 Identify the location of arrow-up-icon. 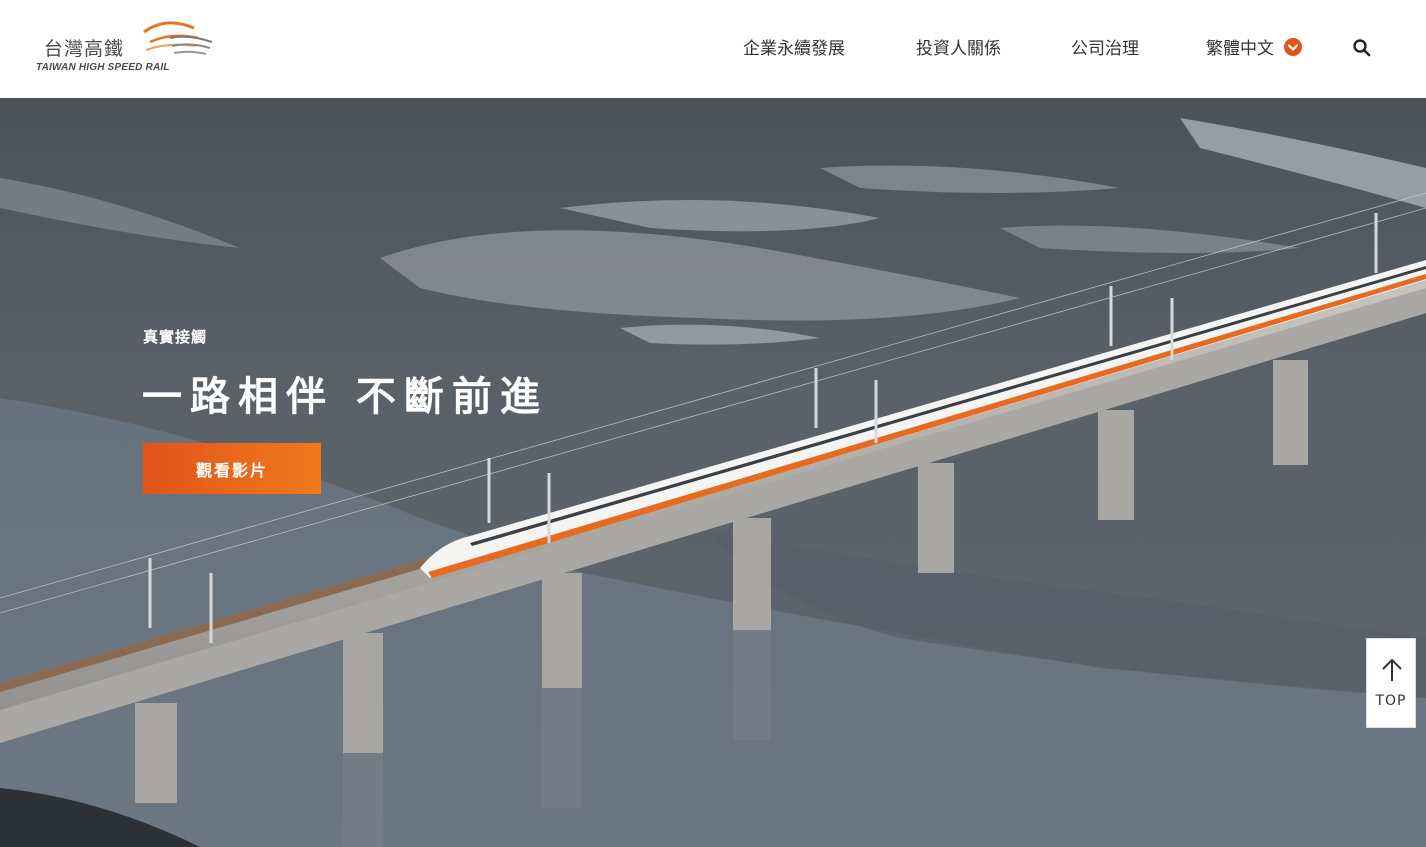
(1392, 669).